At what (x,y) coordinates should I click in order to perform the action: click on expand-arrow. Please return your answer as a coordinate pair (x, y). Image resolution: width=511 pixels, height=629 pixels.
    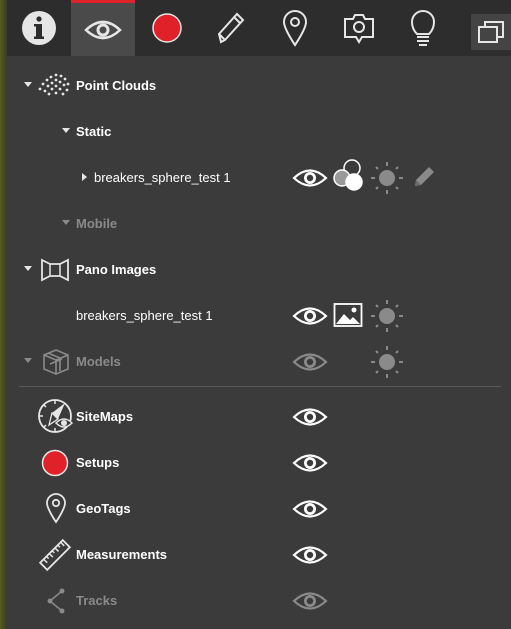
    Looking at the image, I should click on (84, 177).